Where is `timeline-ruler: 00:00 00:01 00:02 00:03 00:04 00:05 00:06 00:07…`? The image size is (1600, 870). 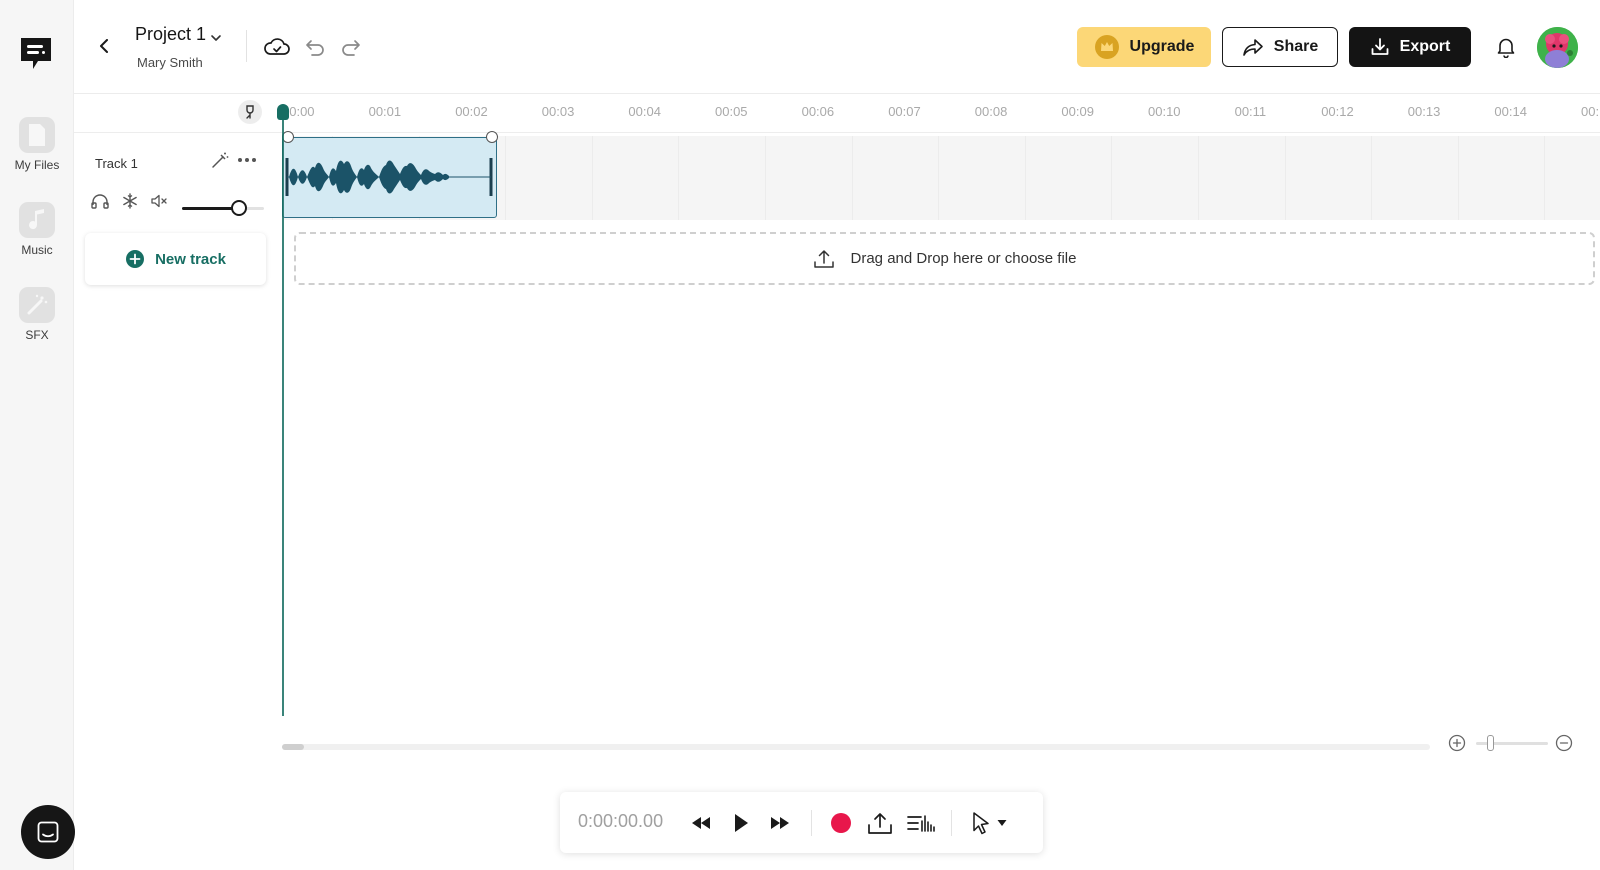 timeline-ruler: 00:00 00:01 00:02 00:03 00:04 00:05 00:06 00:07… is located at coordinates (837, 114).